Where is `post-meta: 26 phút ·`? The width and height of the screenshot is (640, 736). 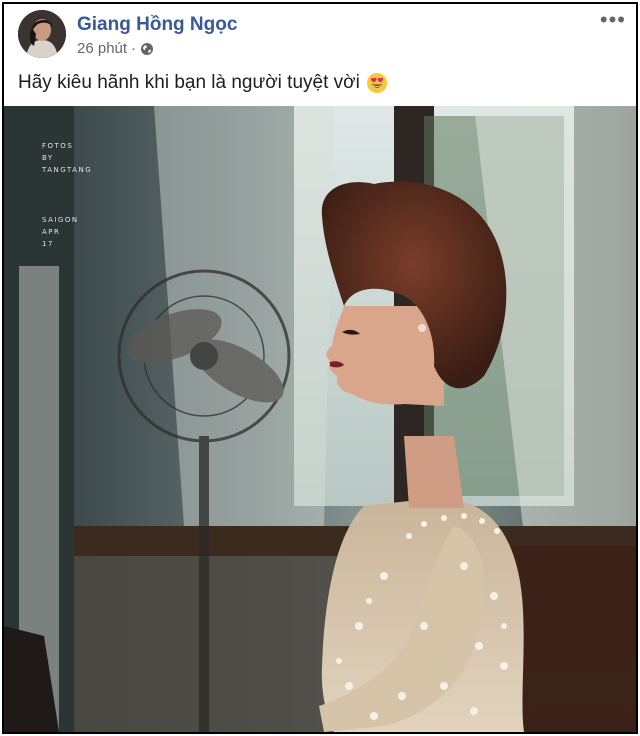
post-meta: 26 phút · is located at coordinates (115, 48).